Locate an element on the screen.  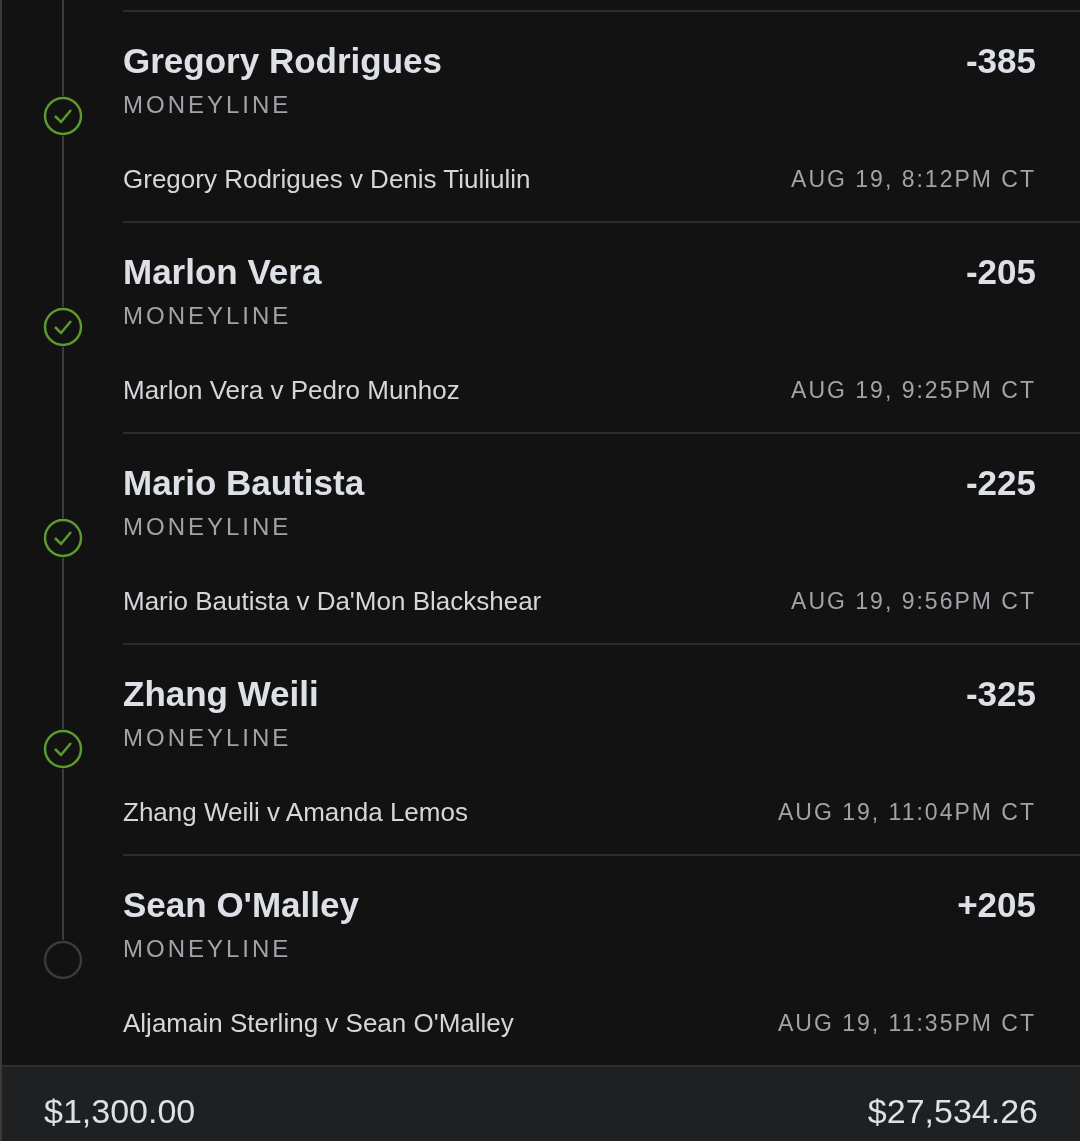
matchup: Aljamain Sterling v Sean O'Malley is located at coordinates (318, 1023).